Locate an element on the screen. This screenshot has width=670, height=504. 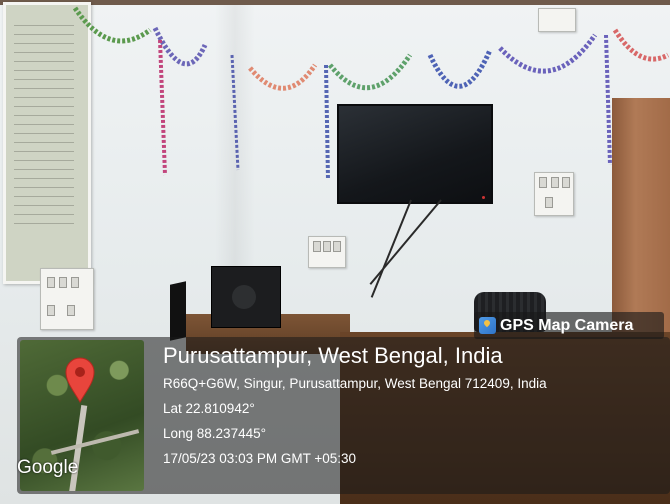
switchboard-left is located at coordinates (67, 299).